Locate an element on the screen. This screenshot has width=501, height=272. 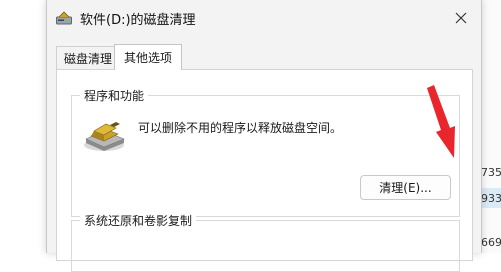
description-text: 可以删除不用的程序以释放磁盘空间。 is located at coordinates (240, 127).